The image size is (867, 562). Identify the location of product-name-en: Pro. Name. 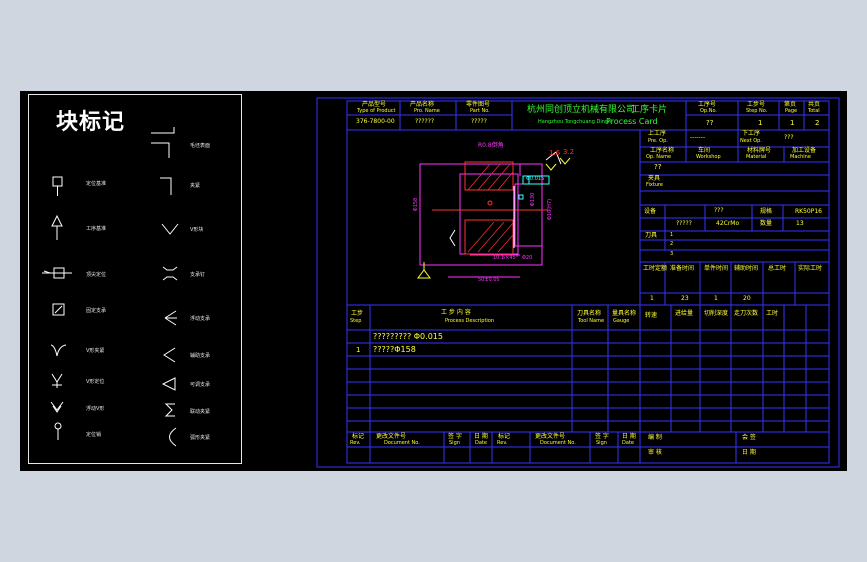
(427, 111).